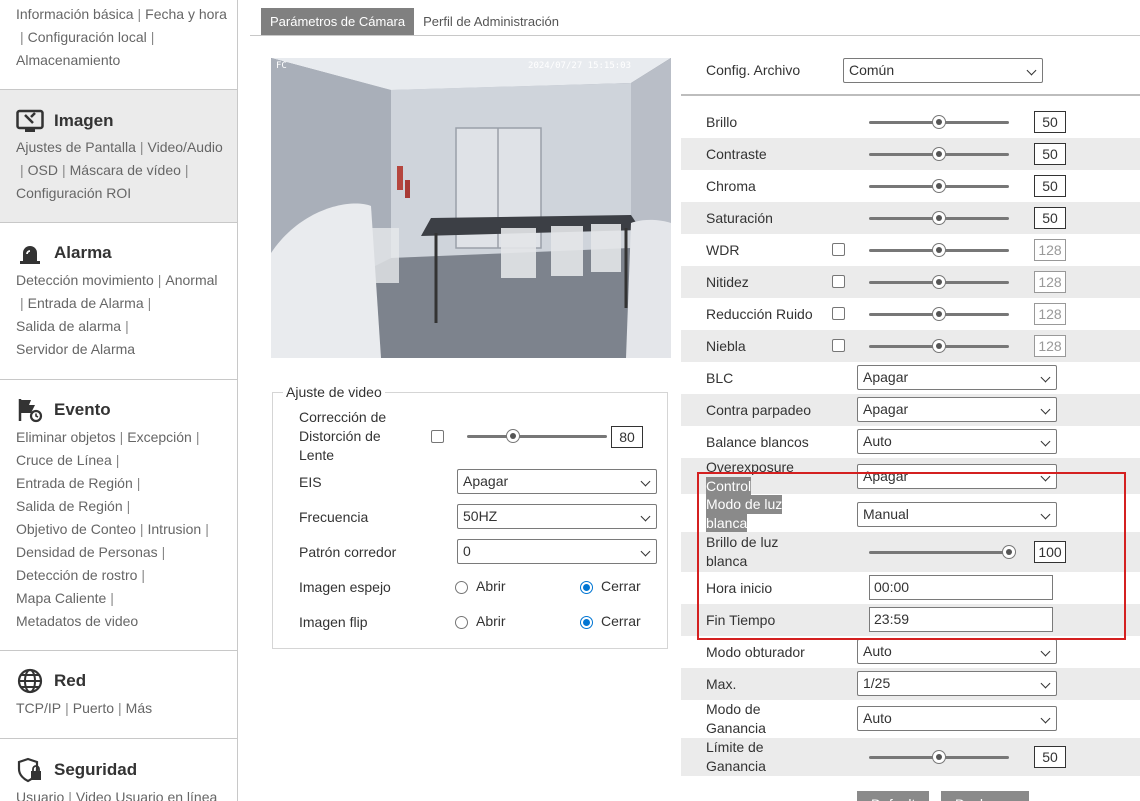  Describe the element at coordinates (146, 795) in the screenshot. I see `link-video-usuario-en-linea: Video Usuario en línea` at that location.